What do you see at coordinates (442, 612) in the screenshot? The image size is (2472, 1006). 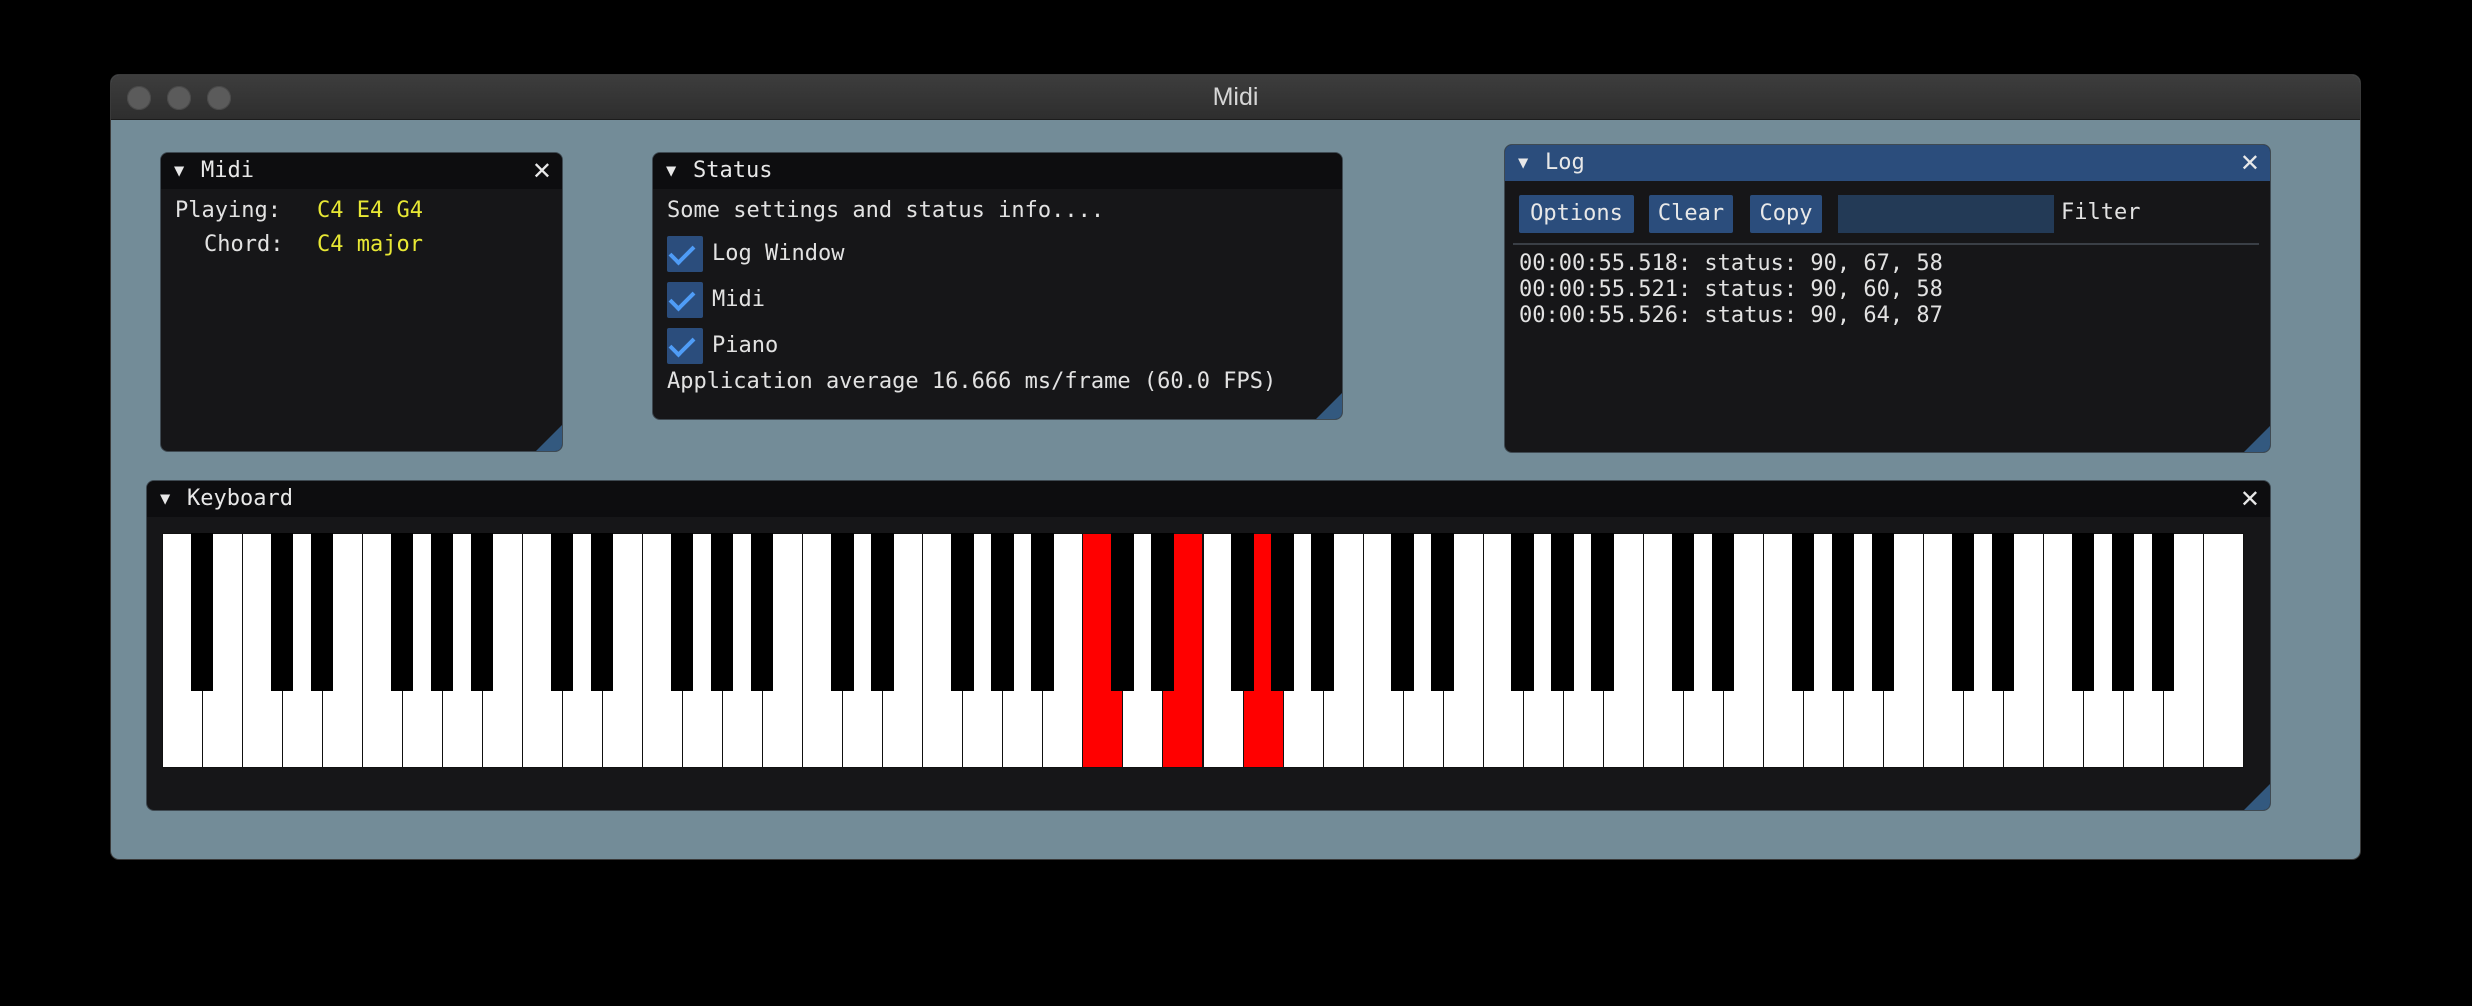 I see `black-key-gs1` at bounding box center [442, 612].